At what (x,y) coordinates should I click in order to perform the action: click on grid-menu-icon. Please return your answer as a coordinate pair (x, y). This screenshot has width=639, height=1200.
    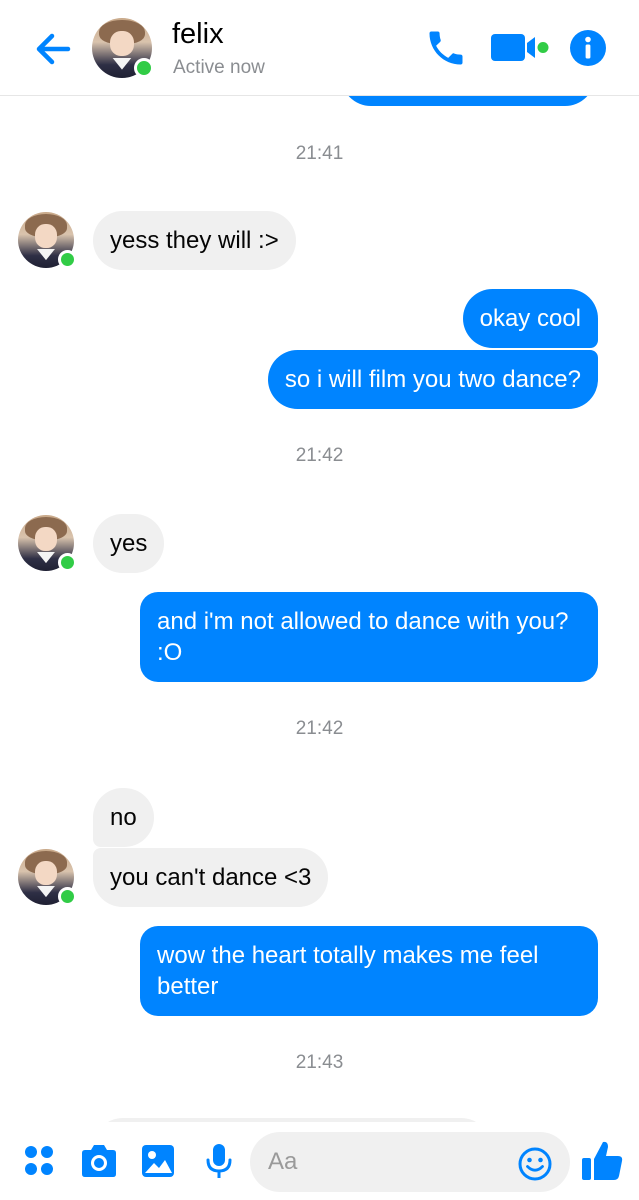
    Looking at the image, I should click on (39, 1160).